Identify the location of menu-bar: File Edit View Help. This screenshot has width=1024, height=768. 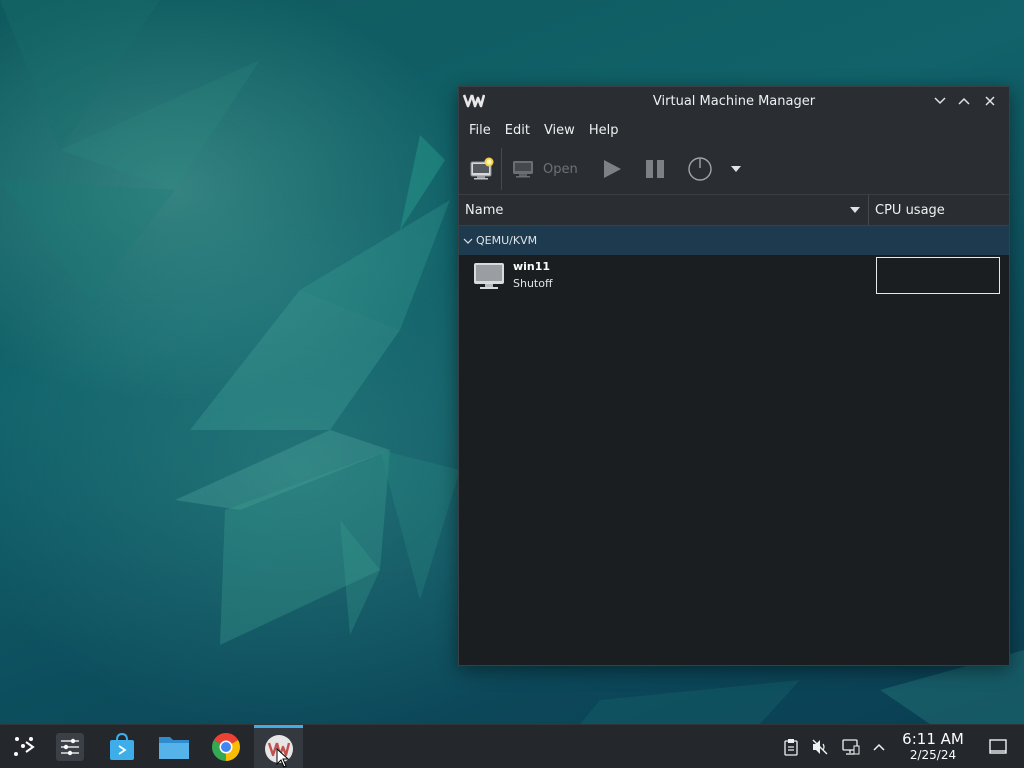
(734, 130).